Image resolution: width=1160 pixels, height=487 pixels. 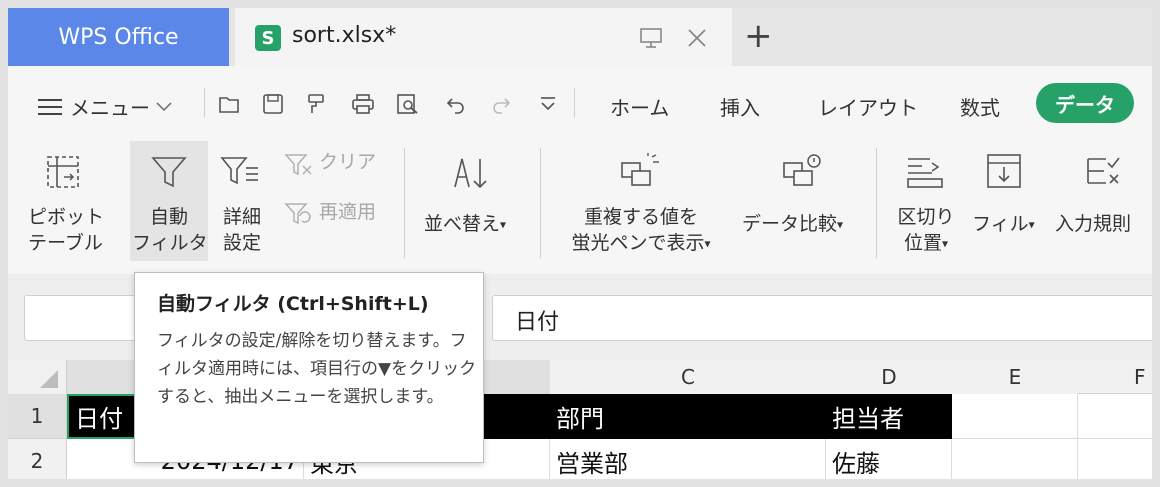 I want to click on spreadsheet-icon: S, so click(x=268, y=38).